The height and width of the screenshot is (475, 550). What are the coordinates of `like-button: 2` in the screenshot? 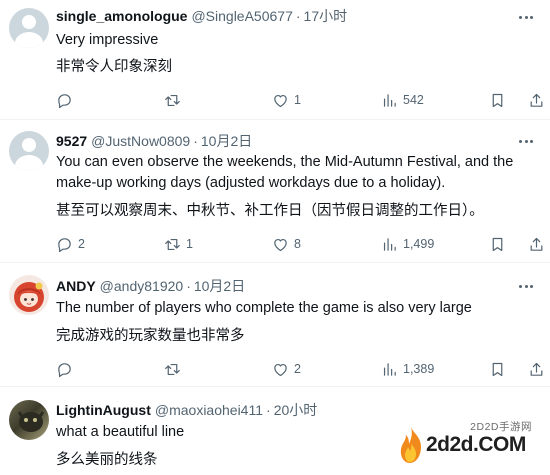 It's located at (286, 369).